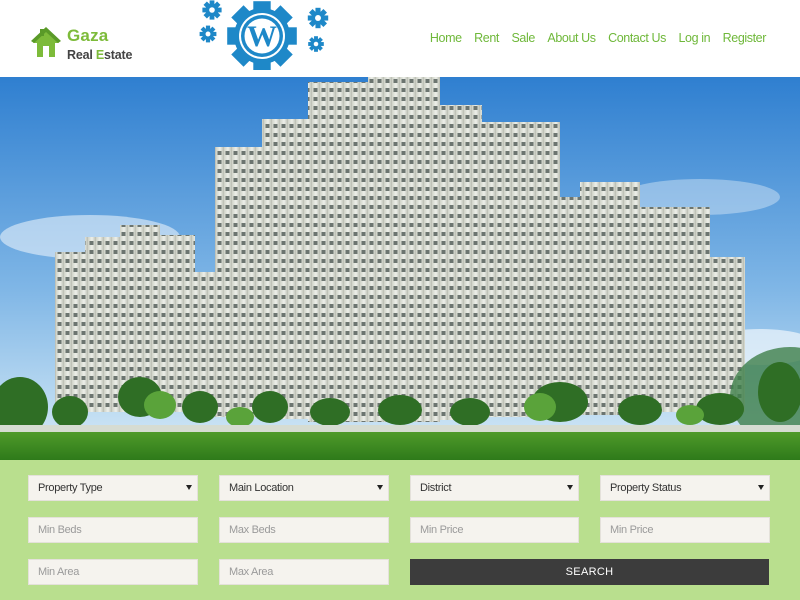 The height and width of the screenshot is (600, 800). What do you see at coordinates (685, 488) in the screenshot?
I see `property-status-select: Property Status` at bounding box center [685, 488].